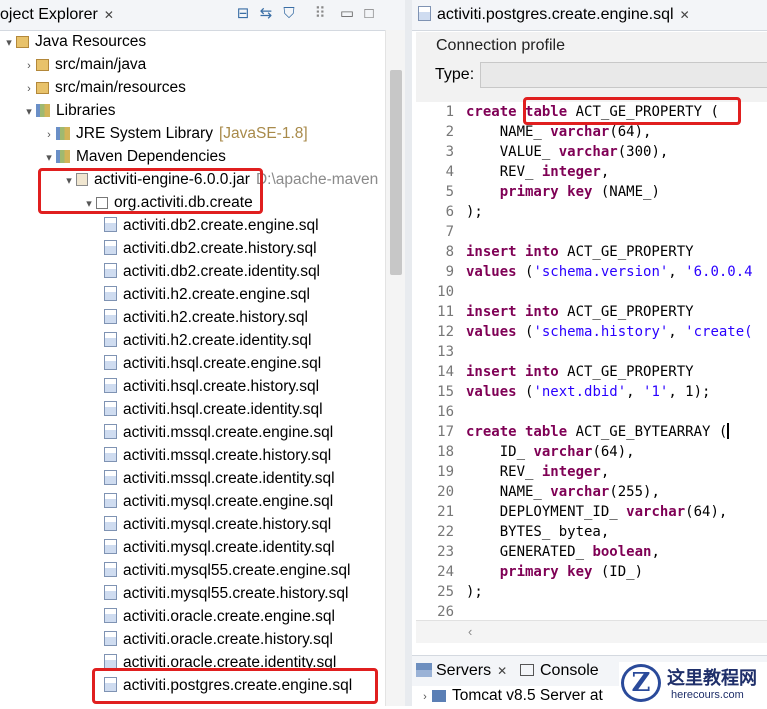 The width and height of the screenshot is (767, 709). Describe the element at coordinates (527, 695) in the screenshot. I see `server-entry-label: Tomcat v8.5 Server at` at that location.